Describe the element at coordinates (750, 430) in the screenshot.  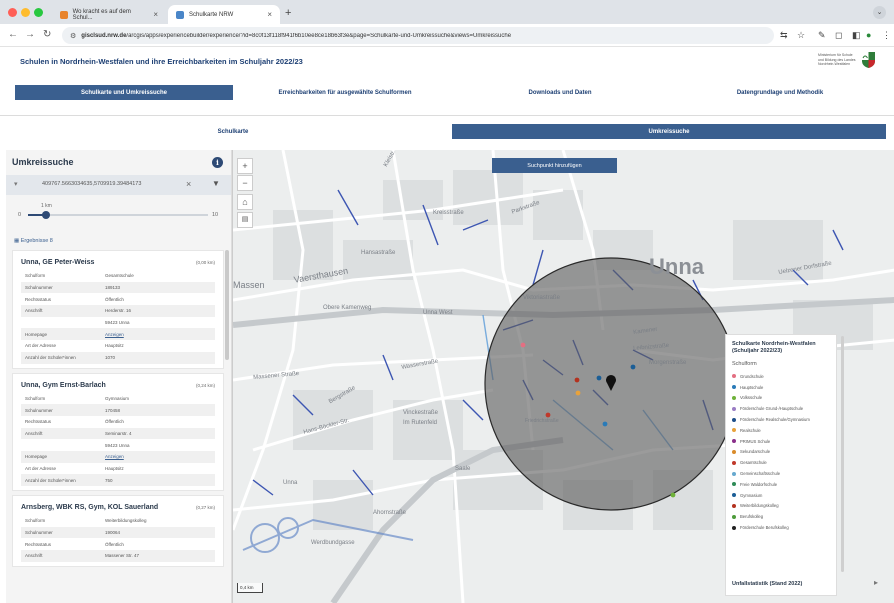
I see `legend-label: Realschule` at that location.